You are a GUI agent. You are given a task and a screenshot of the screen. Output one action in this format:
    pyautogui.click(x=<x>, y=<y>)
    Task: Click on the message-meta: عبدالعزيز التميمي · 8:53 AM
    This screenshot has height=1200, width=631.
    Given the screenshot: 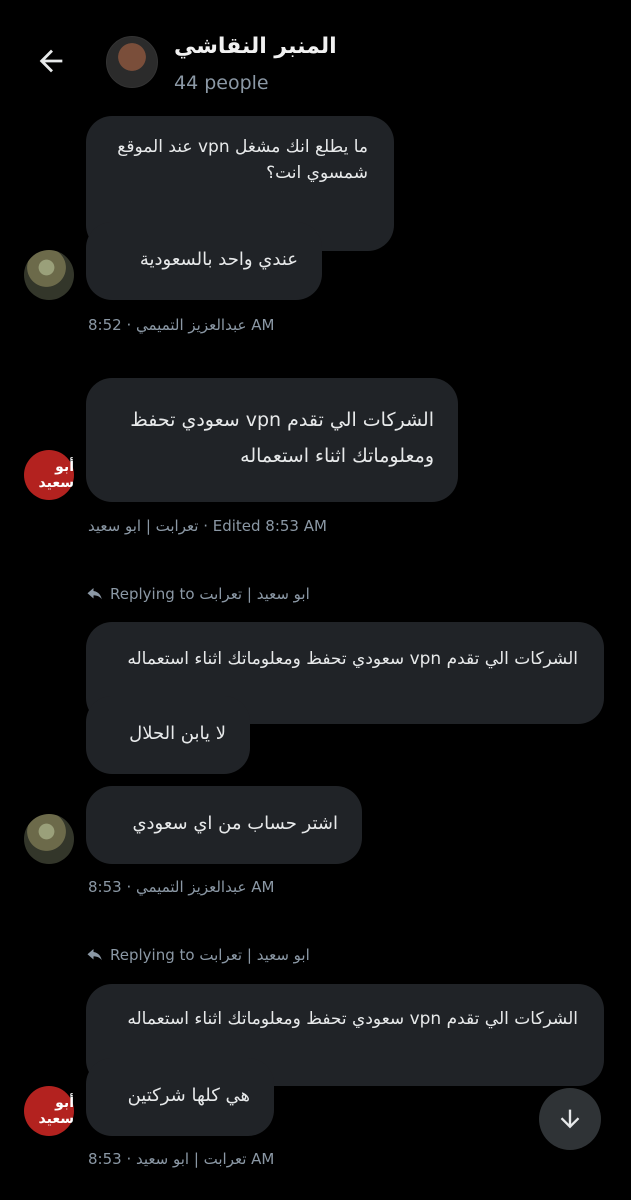 What is the action you would take?
    pyautogui.click(x=181, y=887)
    